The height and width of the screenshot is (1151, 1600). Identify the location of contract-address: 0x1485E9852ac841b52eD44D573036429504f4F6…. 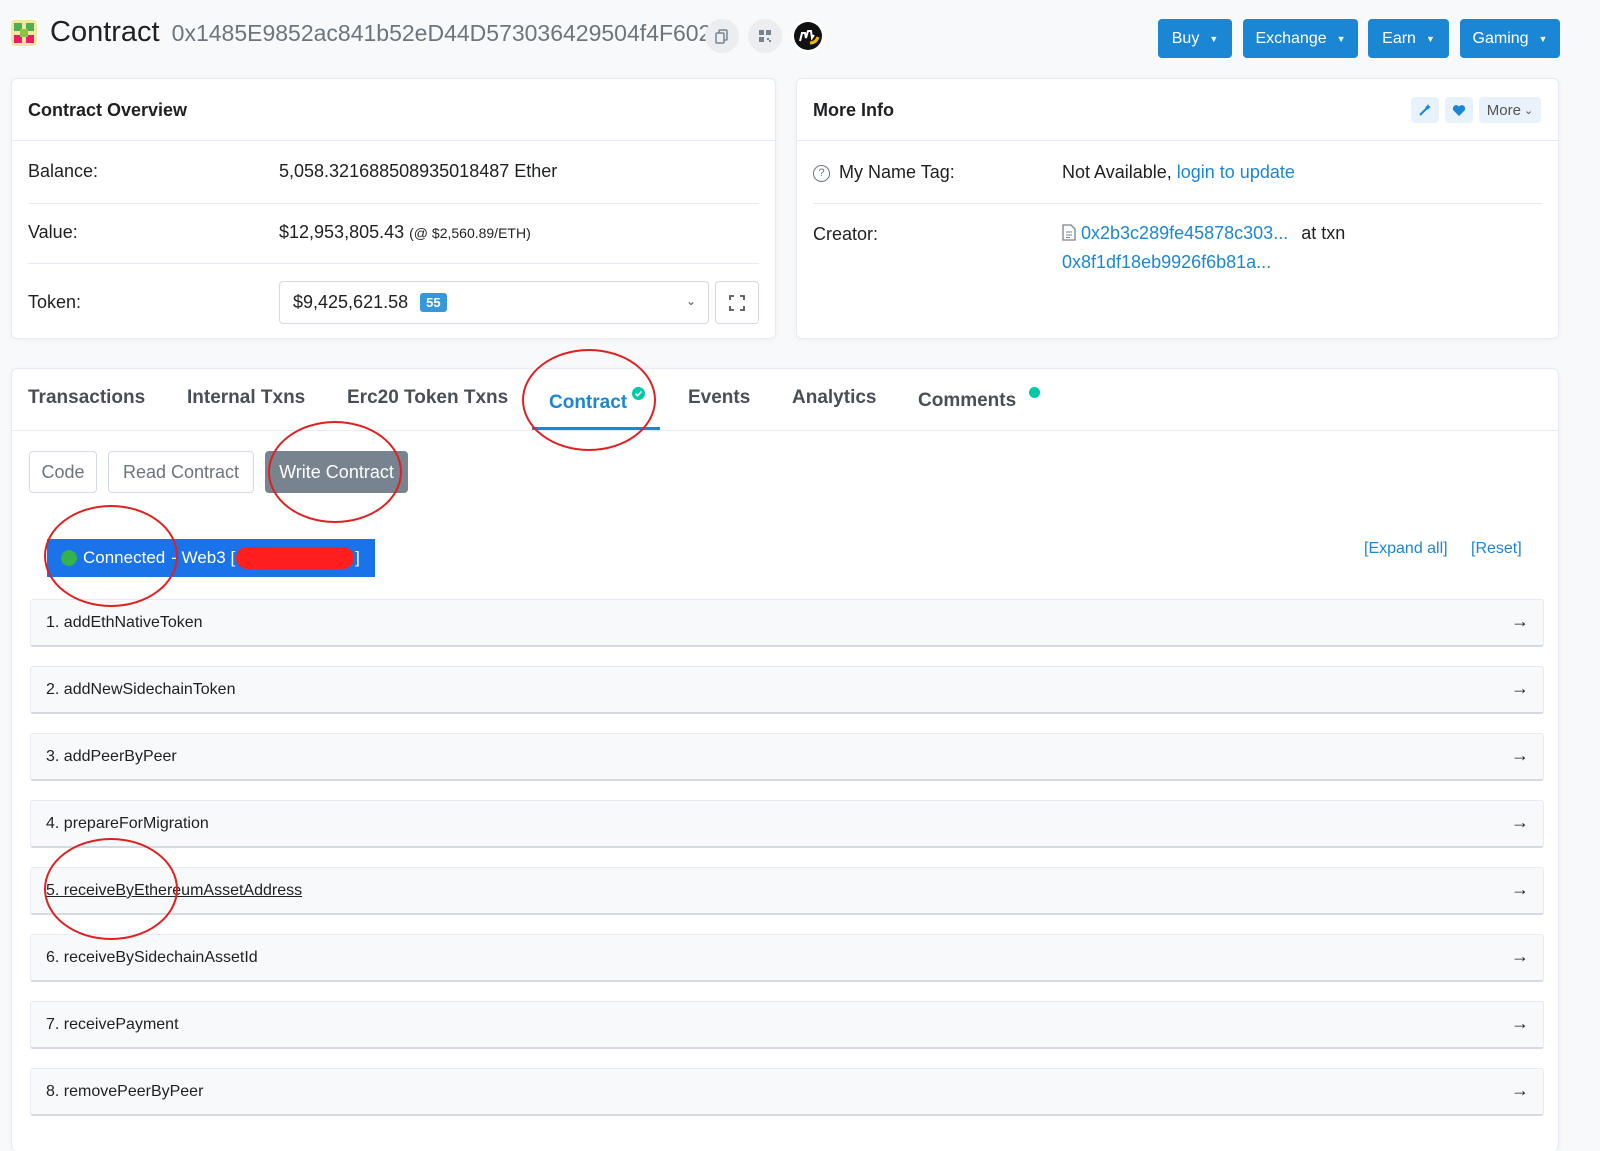
(442, 33).